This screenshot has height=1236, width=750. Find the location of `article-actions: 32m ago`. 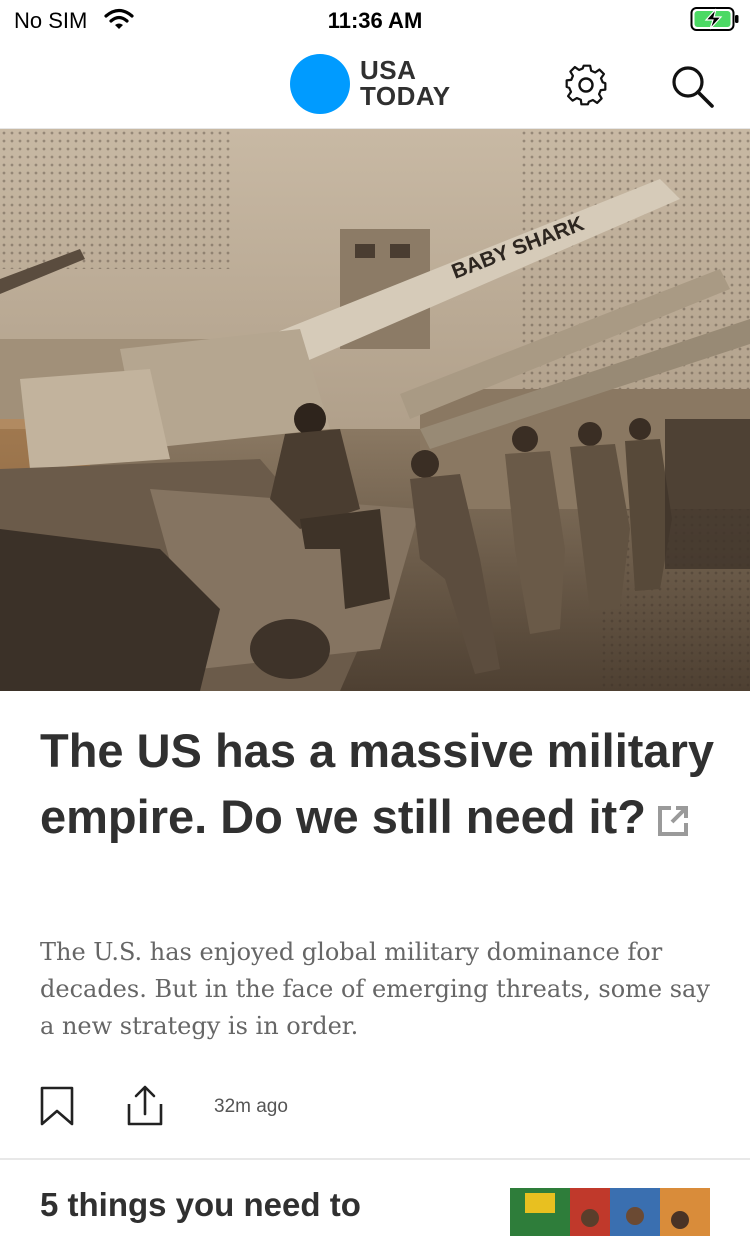

article-actions: 32m ago is located at coordinates (375, 1107).